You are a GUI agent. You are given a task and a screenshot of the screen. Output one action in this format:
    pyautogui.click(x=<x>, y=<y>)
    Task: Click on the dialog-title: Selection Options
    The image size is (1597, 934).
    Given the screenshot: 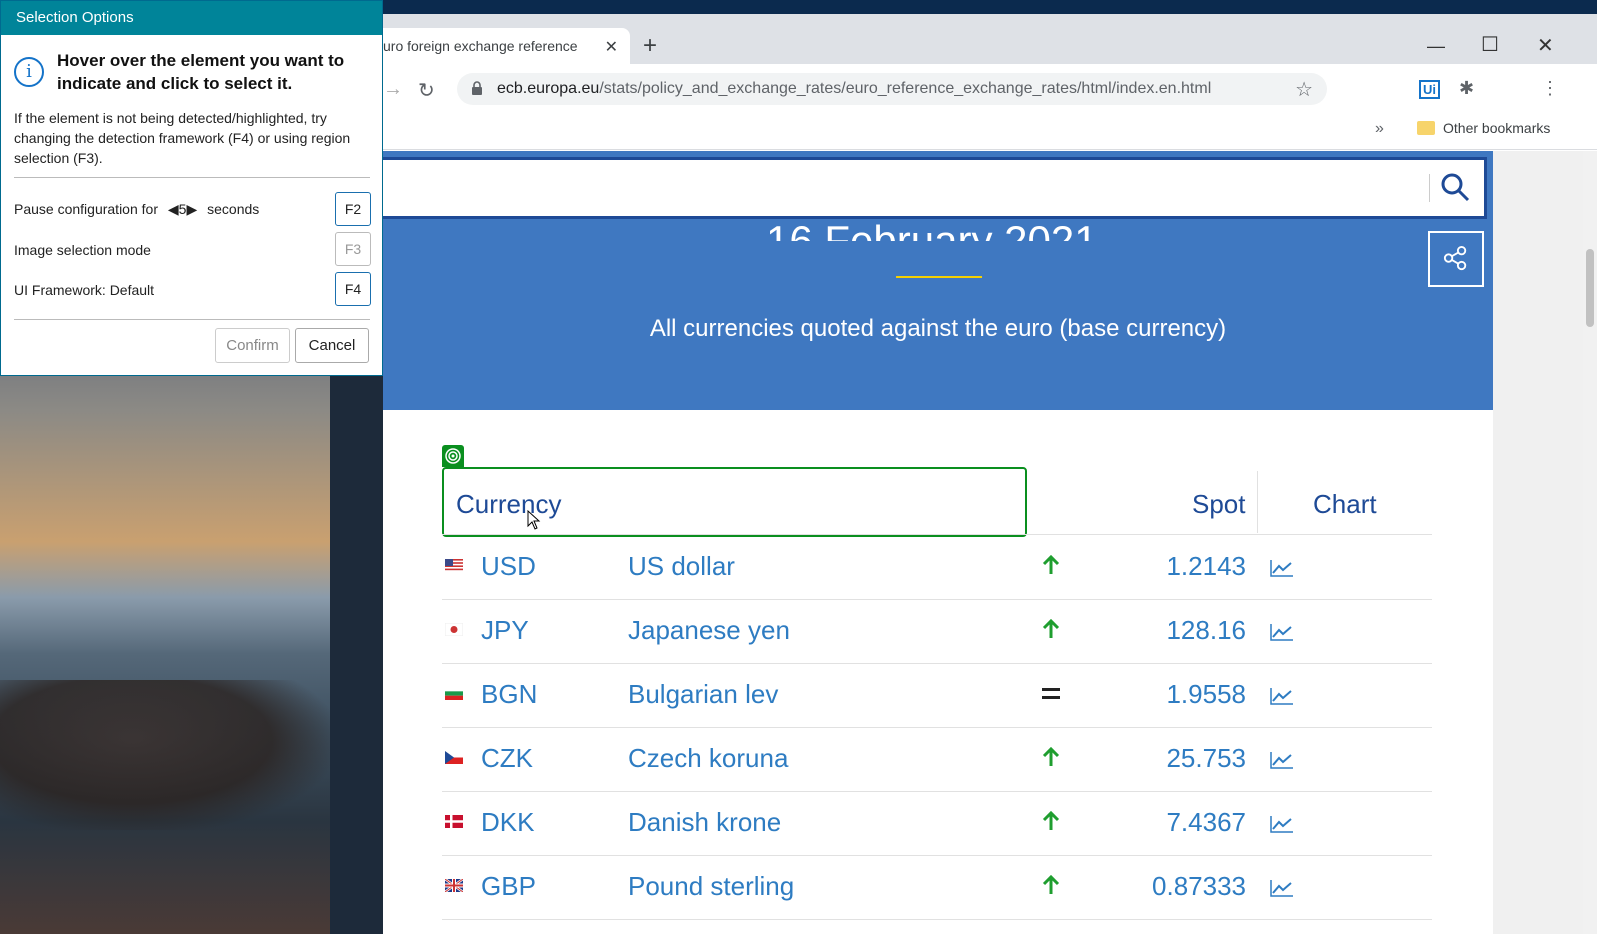 What is the action you would take?
    pyautogui.click(x=191, y=18)
    